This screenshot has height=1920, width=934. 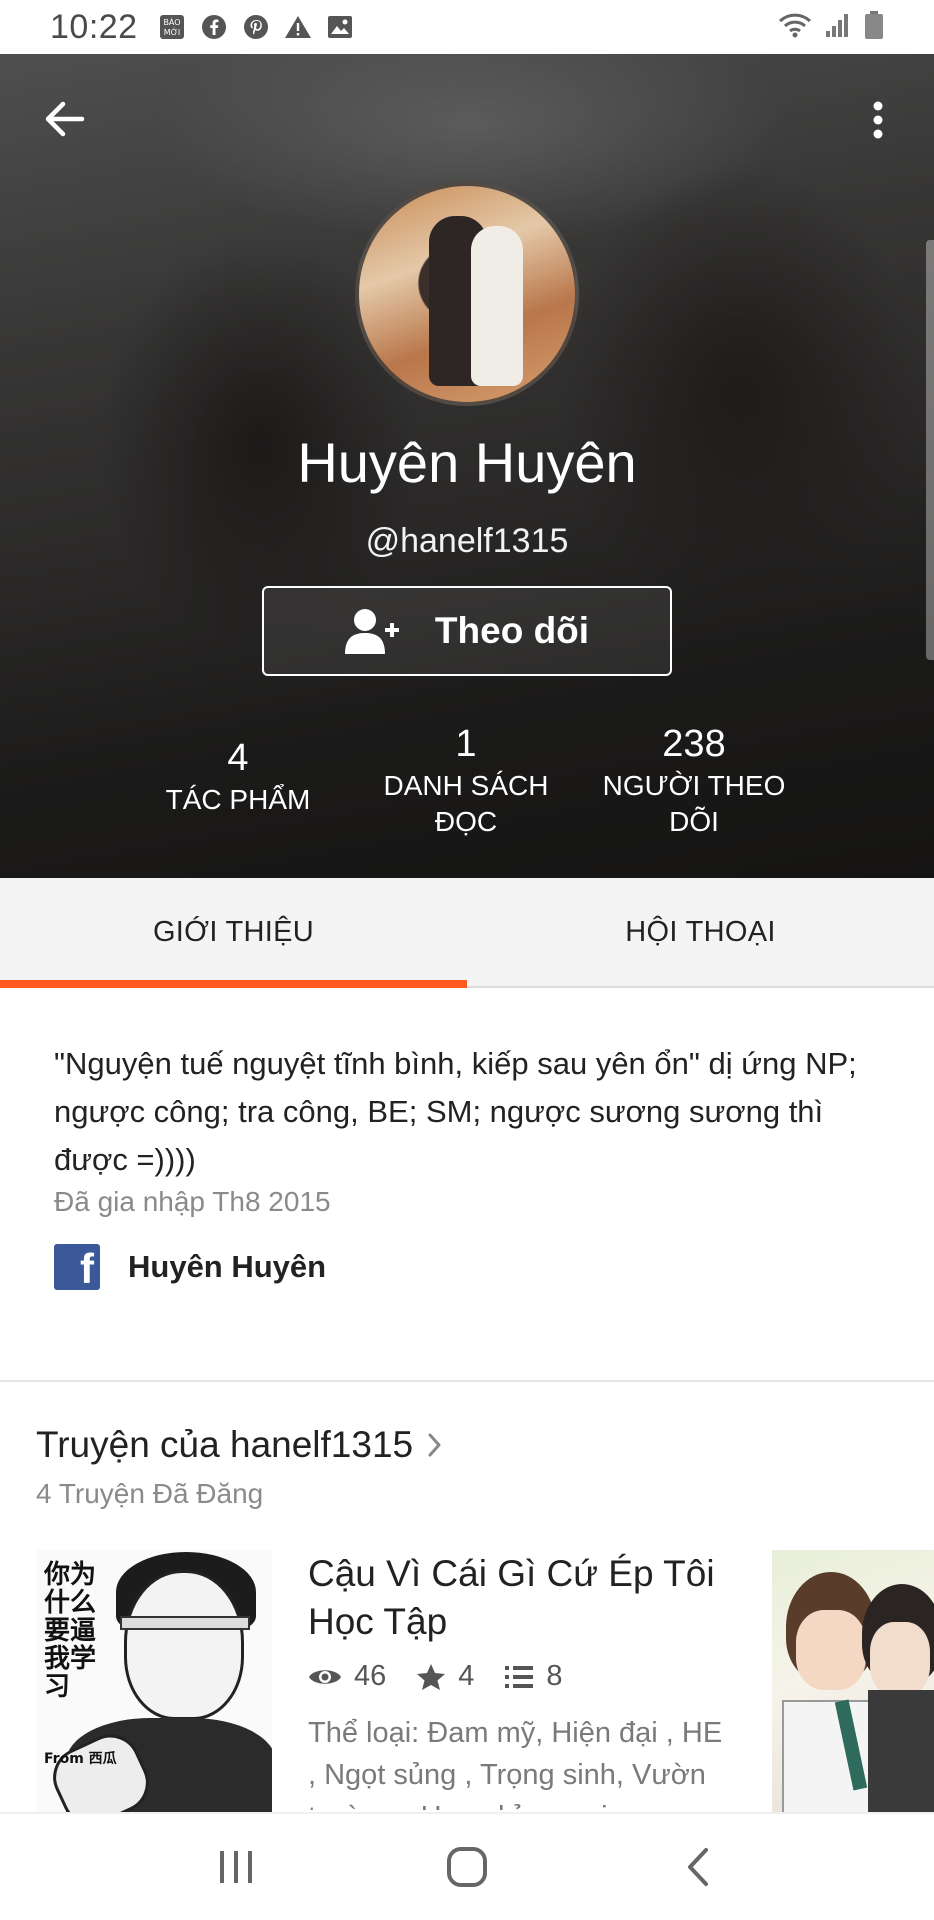 I want to click on cover-tag: From 西瓜, so click(x=80, y=1759).